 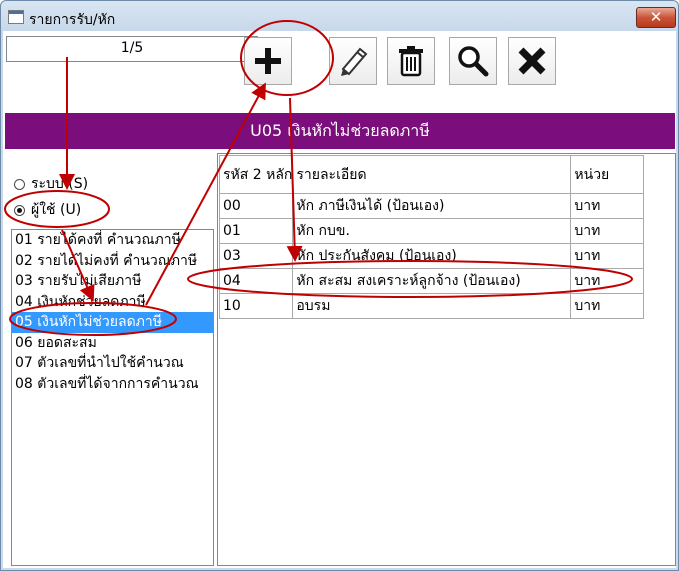 I want to click on list-item: 06 ยอดสะสม, so click(x=112, y=343).